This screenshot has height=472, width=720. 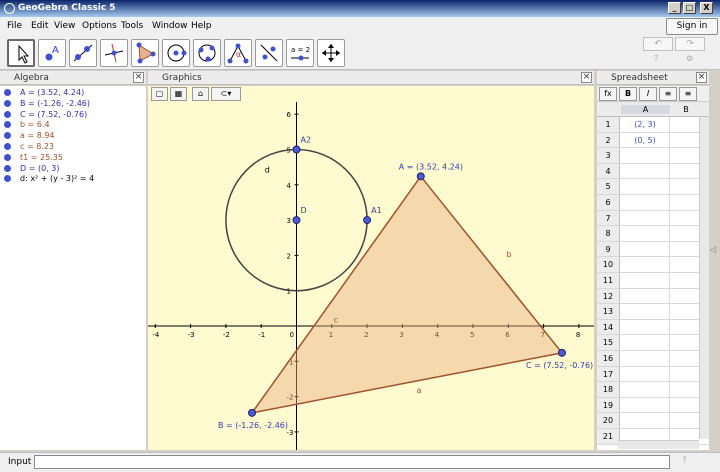 I want to click on row-number: 11, so click(x=608, y=280).